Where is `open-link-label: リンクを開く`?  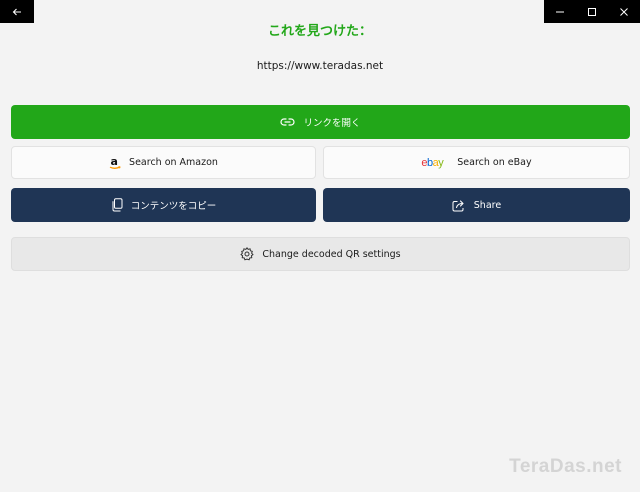
open-link-label: リンクを開く is located at coordinates (332, 123).